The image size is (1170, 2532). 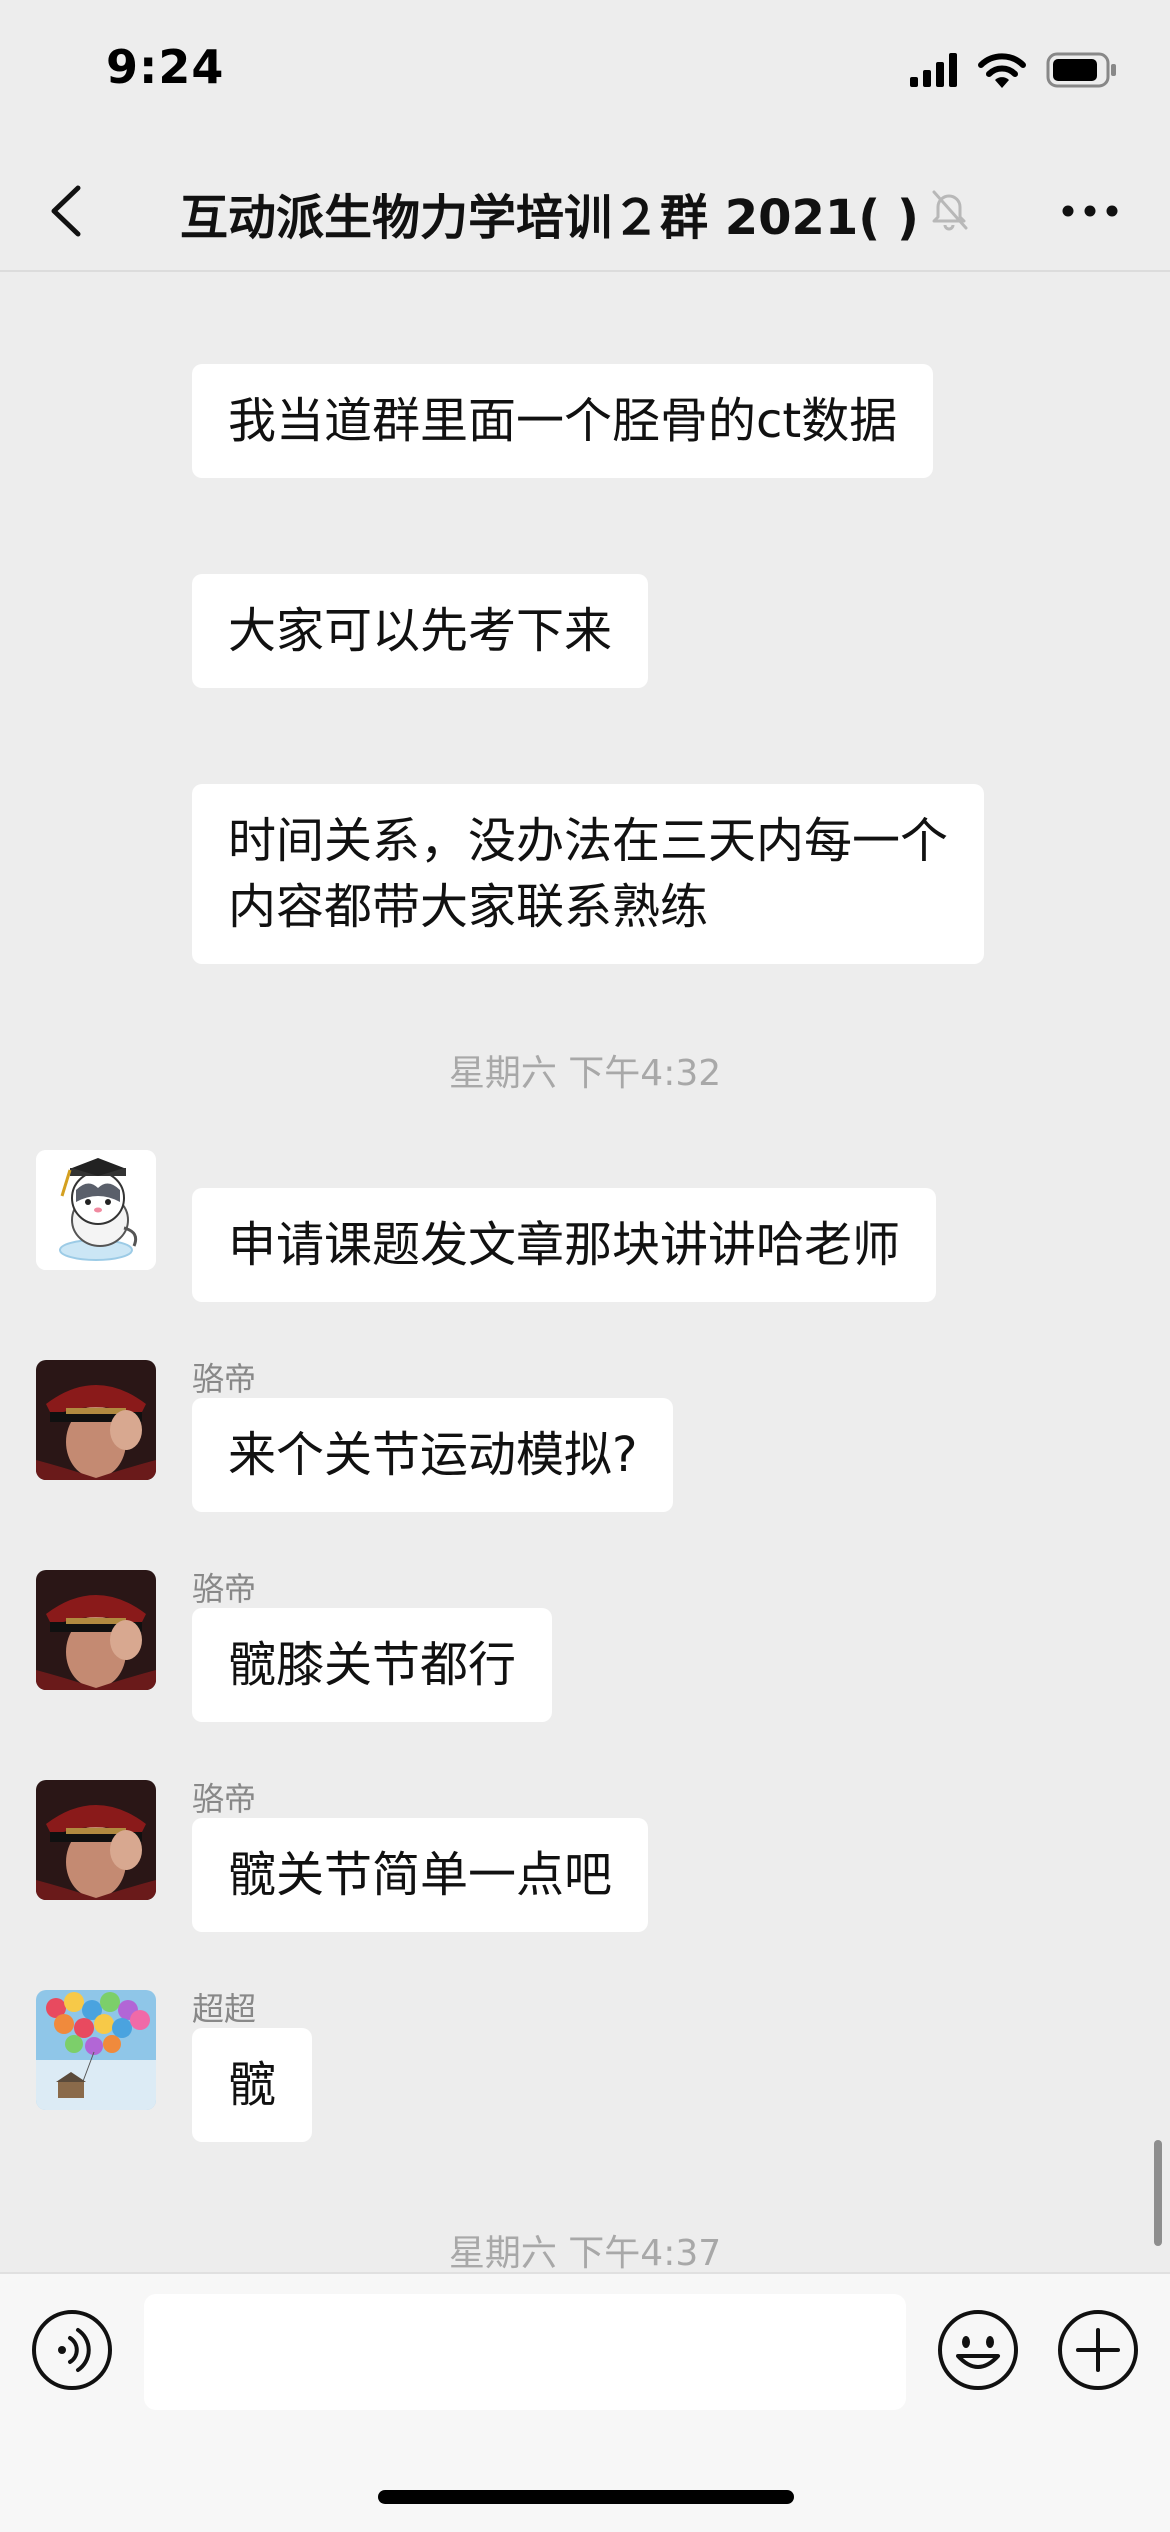 I want to click on message-bubble: 申请课题发文章那块讲讲哈老师, so click(x=564, y=1245).